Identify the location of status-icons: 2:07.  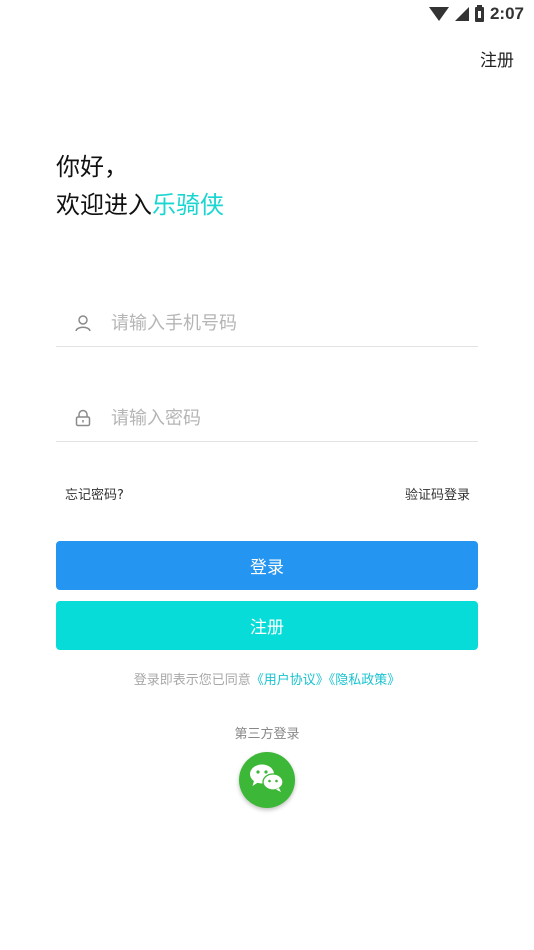
(476, 14).